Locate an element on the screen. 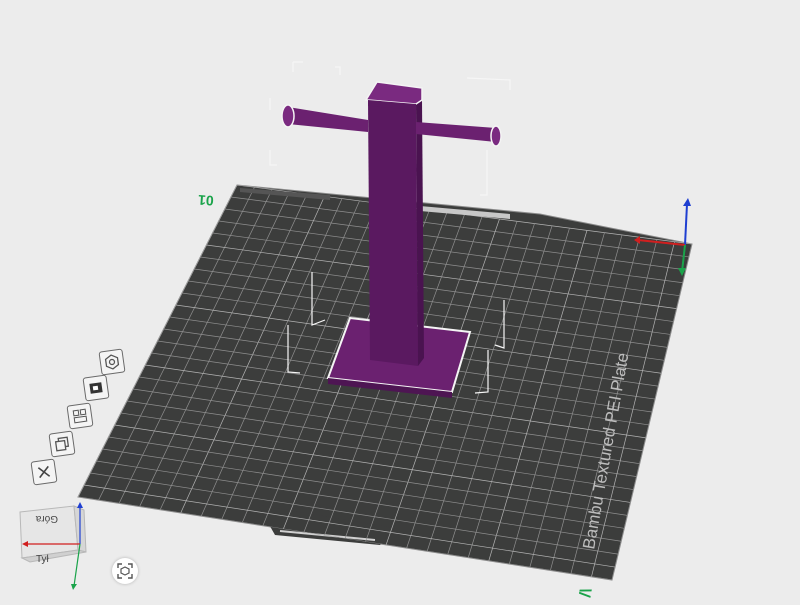  color-paint-icon is located at coordinates (96, 388).